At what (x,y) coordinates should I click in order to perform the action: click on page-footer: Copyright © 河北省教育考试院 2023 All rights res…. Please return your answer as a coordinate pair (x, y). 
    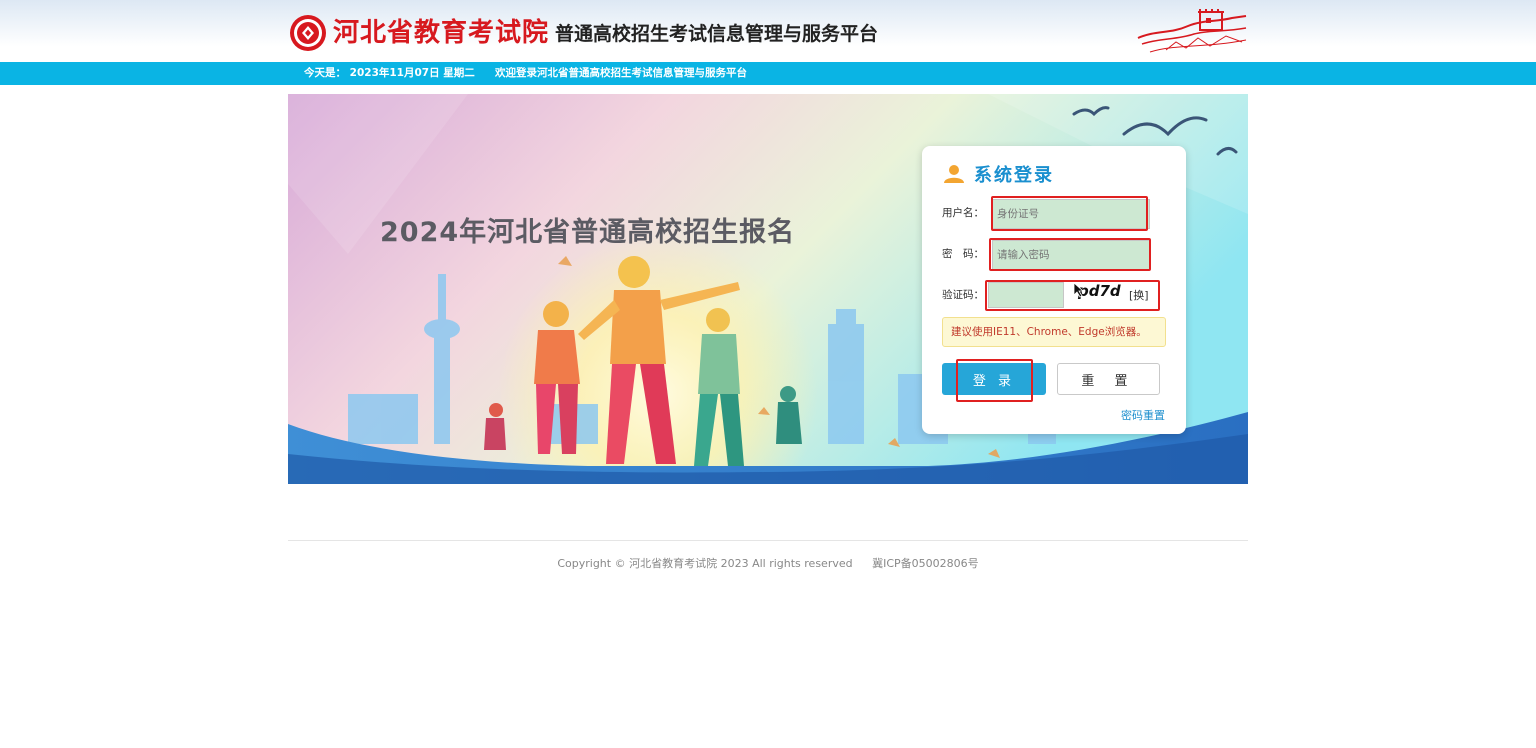
    Looking at the image, I should click on (768, 563).